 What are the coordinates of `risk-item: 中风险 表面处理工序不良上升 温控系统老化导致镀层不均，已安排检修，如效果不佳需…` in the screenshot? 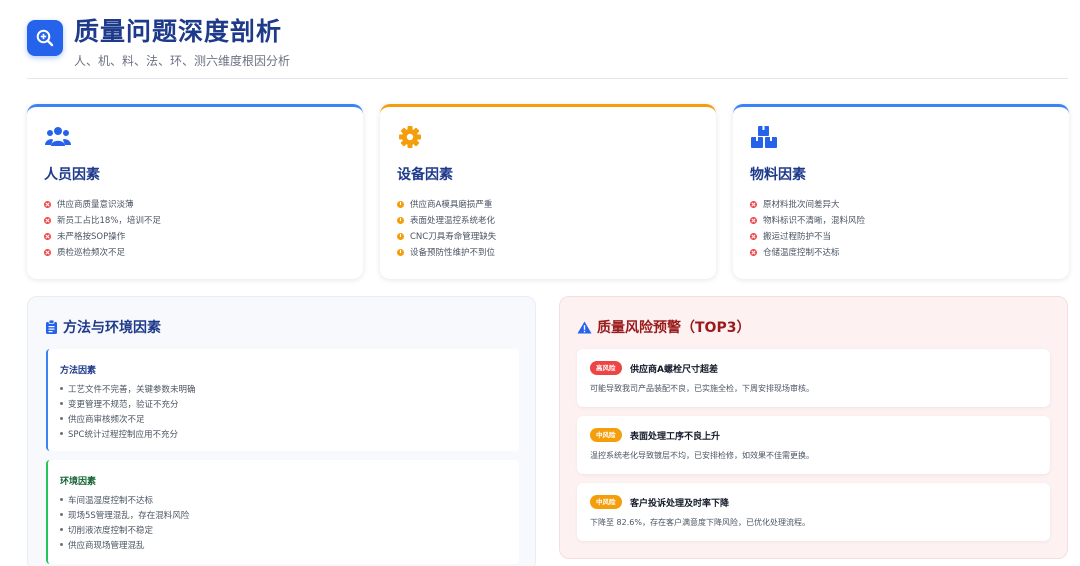 It's located at (813, 445).